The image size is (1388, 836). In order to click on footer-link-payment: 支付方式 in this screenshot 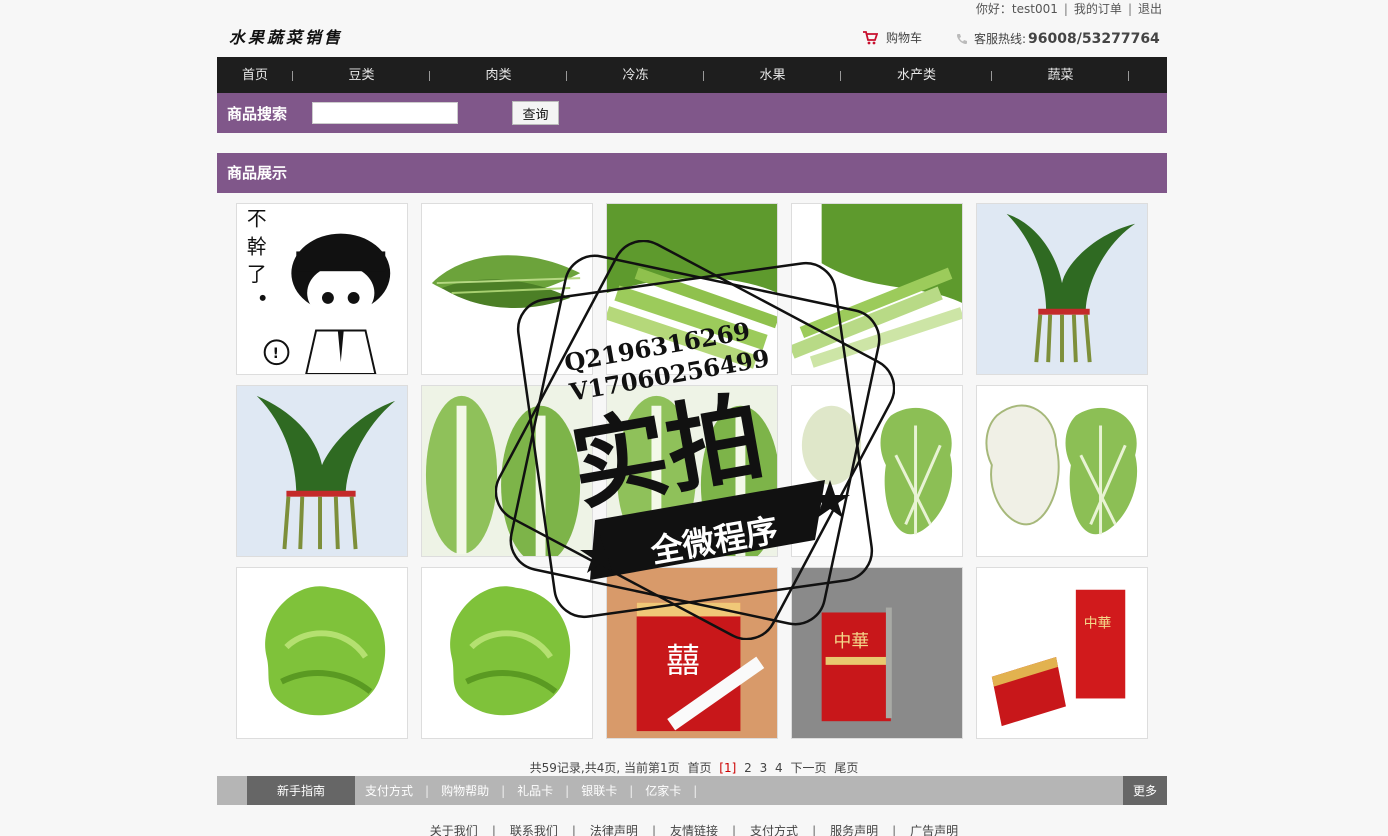, I will do `click(389, 790)`.